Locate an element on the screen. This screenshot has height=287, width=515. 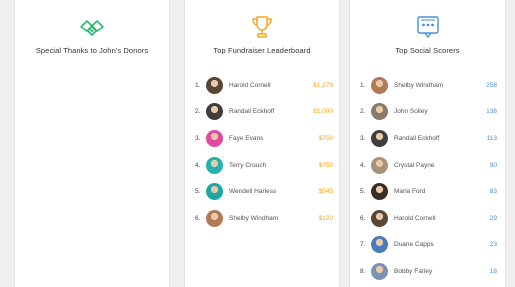
leaderboard-row: 7. Duane Capps 23 is located at coordinates (427, 245).